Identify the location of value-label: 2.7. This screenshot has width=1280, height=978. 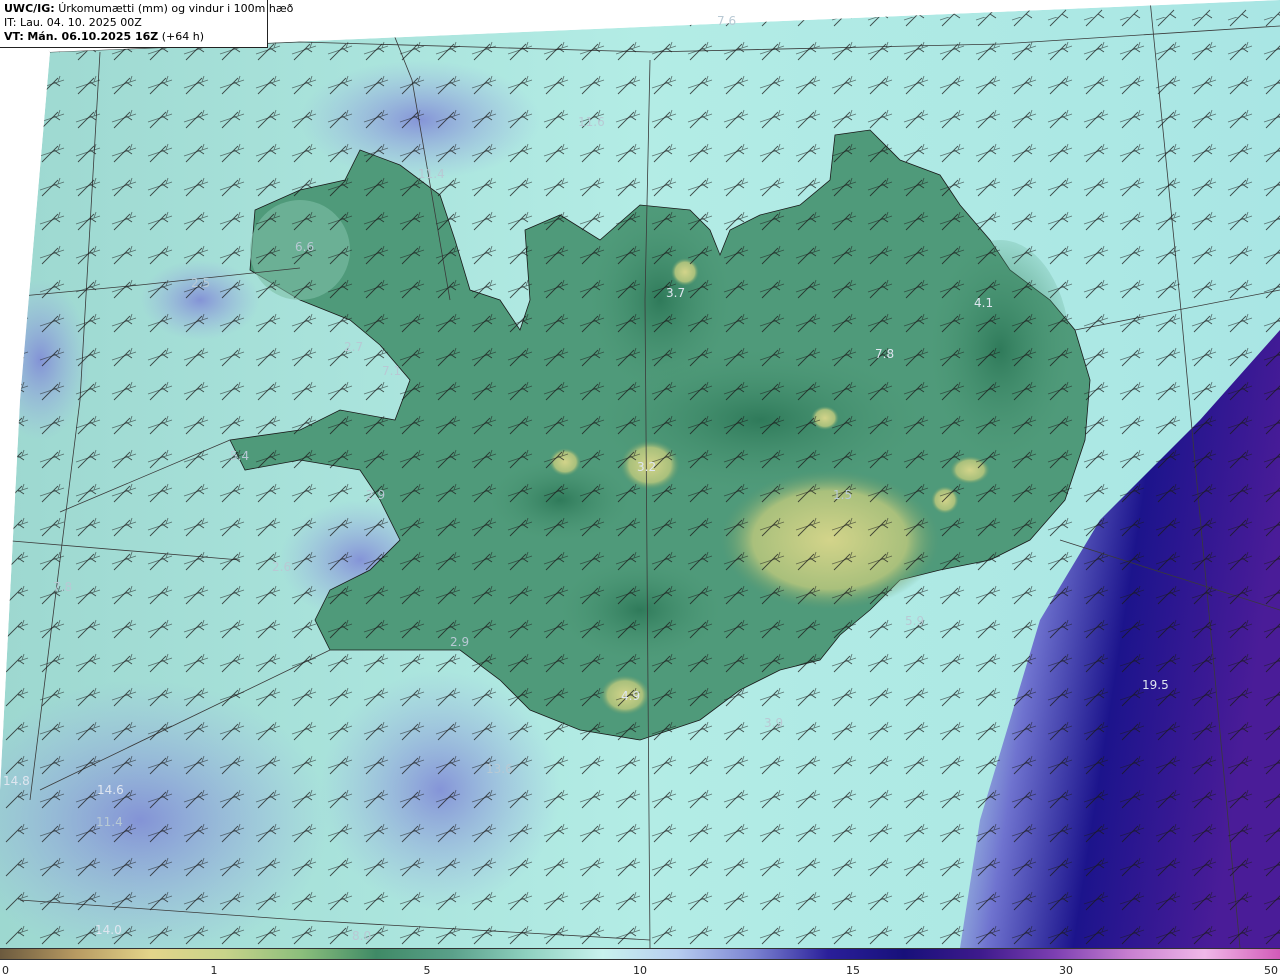
(354, 347).